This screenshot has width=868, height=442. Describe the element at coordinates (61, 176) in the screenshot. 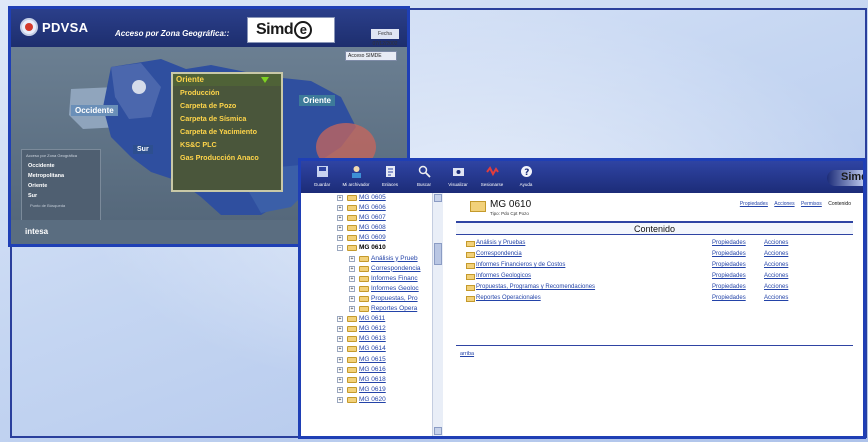

I see `side-item-metropolitana: Metropolitana` at that location.